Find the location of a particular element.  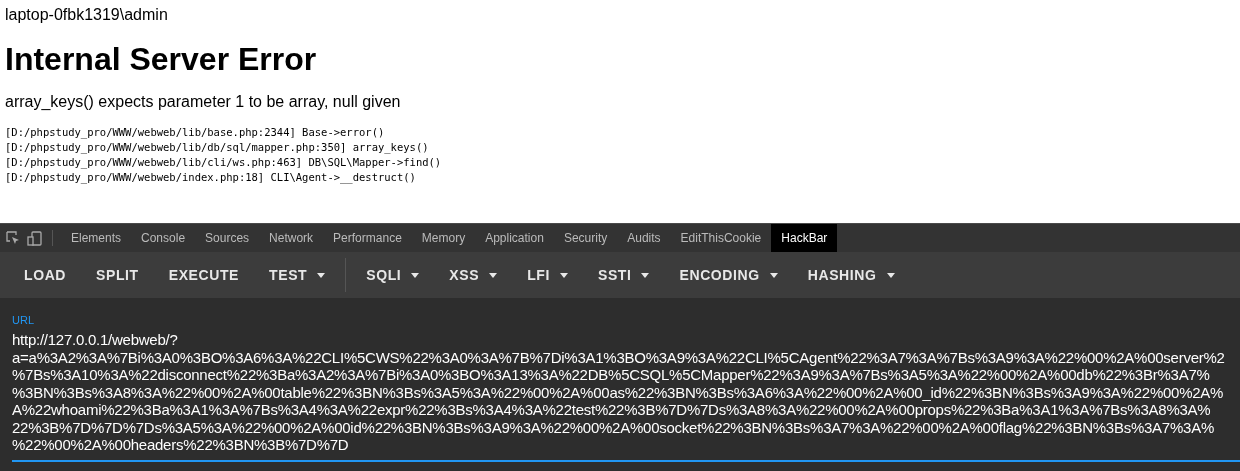

devtools-tab: Performance is located at coordinates (367, 238).